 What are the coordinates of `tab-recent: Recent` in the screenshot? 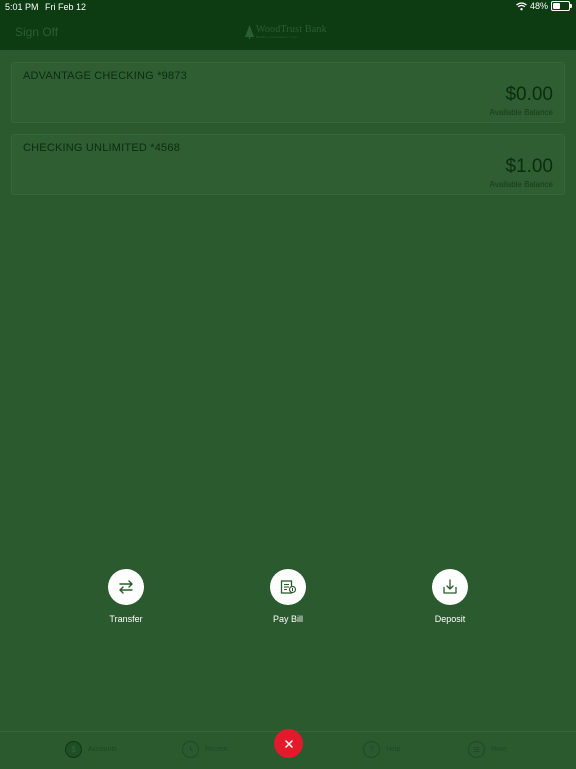 It's located at (204, 749).